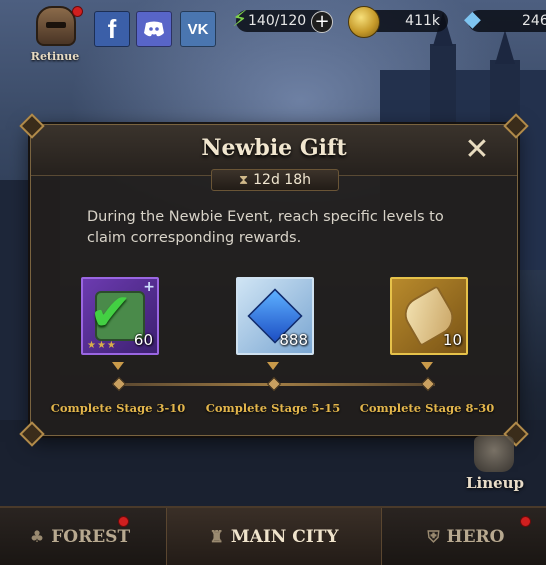 The width and height of the screenshot is (546, 565). I want to click on top-resource-bar: Retinue f VK ⚡ 140/120 + 411k ◆ 2460, so click(273, 31).